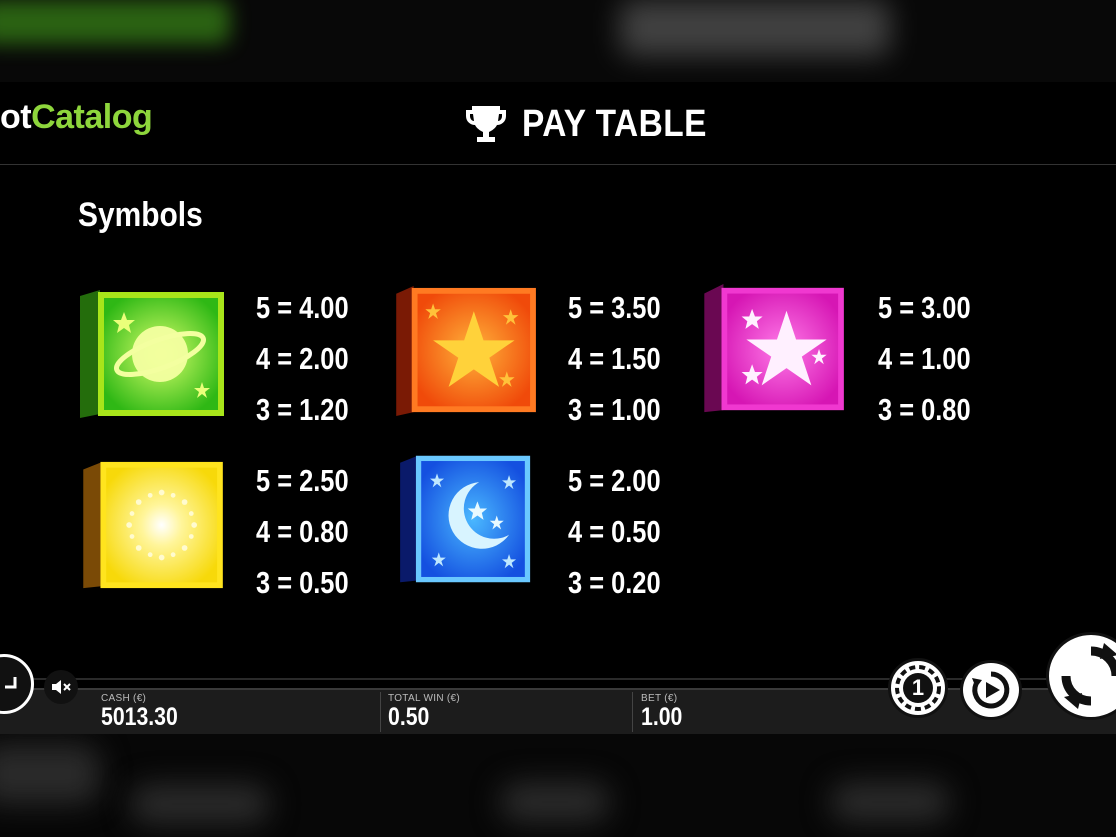  I want to click on paytable-header: PAY TABLE, so click(598, 124).